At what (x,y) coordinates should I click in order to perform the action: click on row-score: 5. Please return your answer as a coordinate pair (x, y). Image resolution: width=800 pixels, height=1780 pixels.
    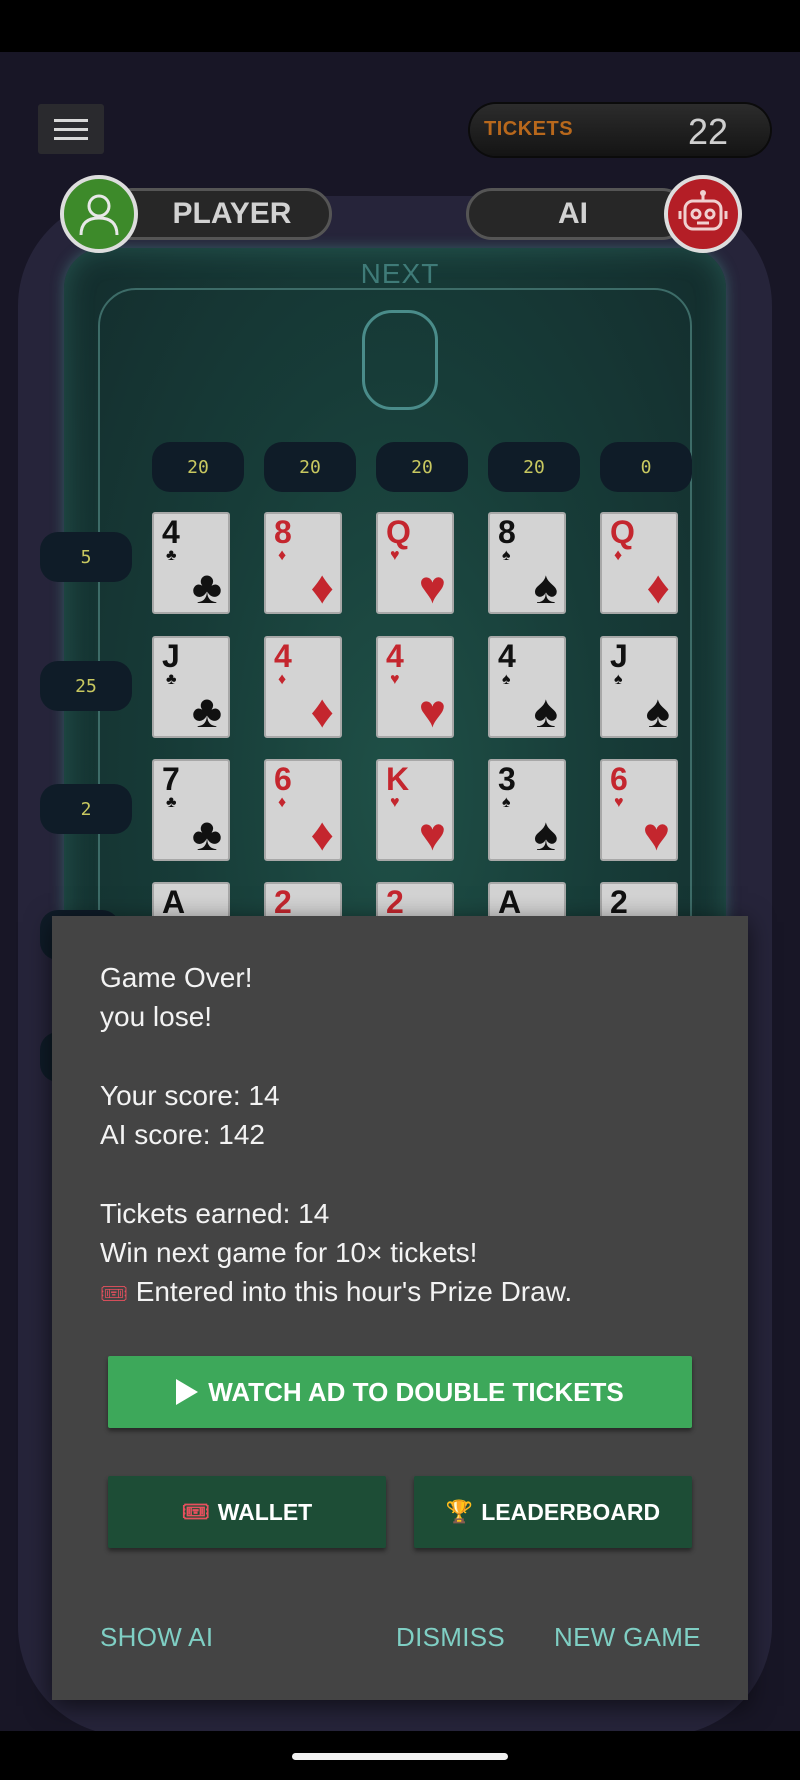
    Looking at the image, I should click on (86, 557).